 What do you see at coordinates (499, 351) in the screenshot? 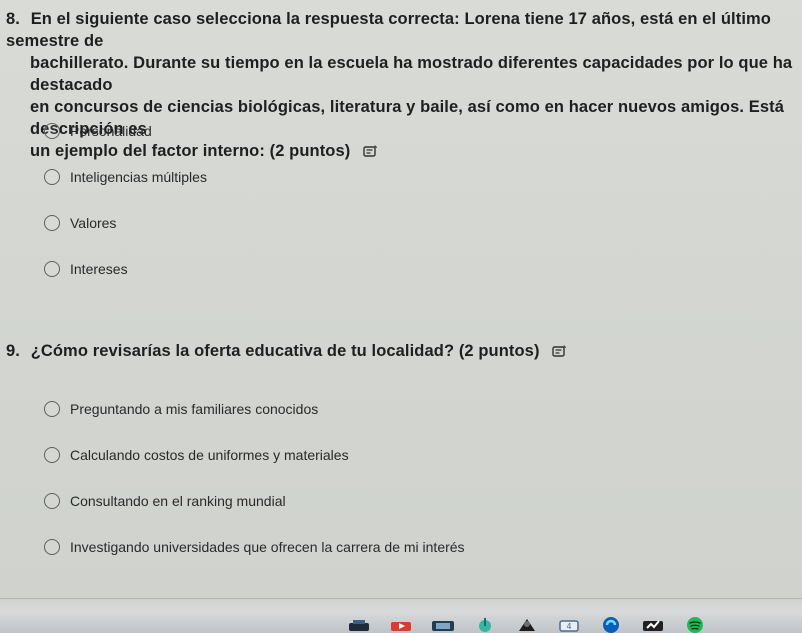
I see `question-9-points: (2 puntos)` at bounding box center [499, 351].